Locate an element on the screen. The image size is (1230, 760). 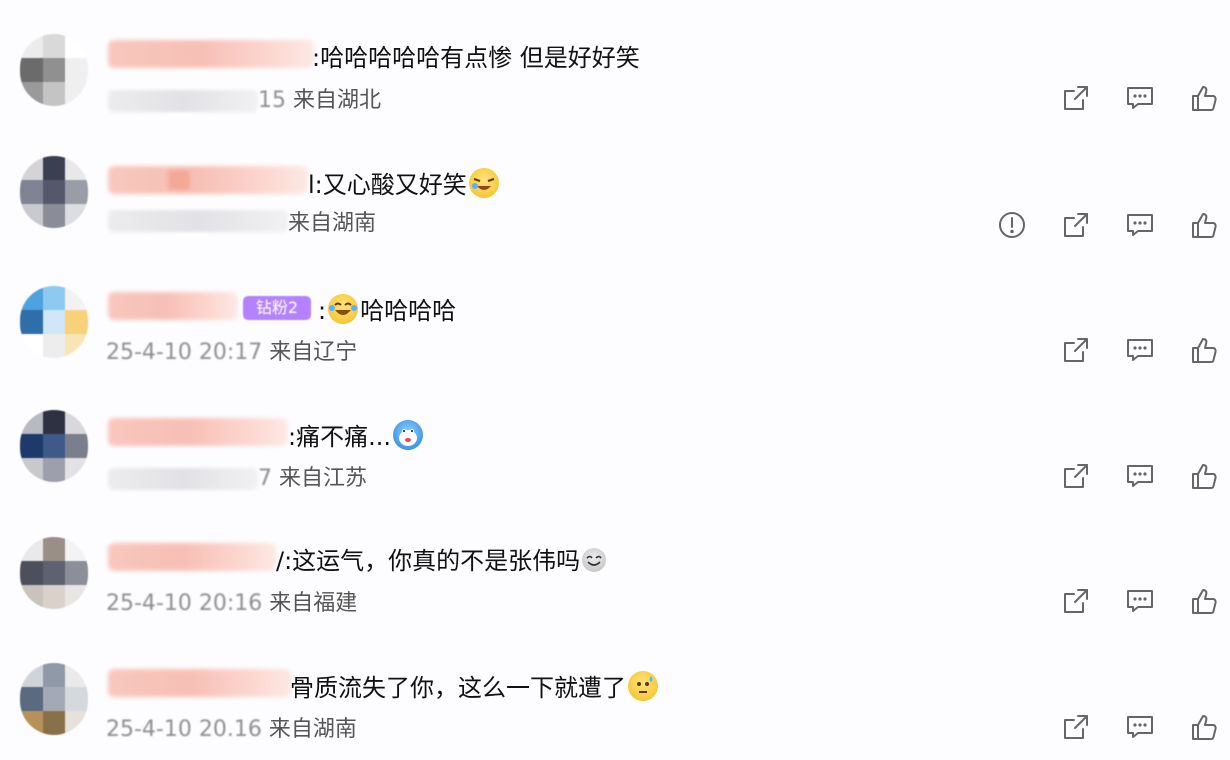
comment-date: 15 is located at coordinates (272, 100).